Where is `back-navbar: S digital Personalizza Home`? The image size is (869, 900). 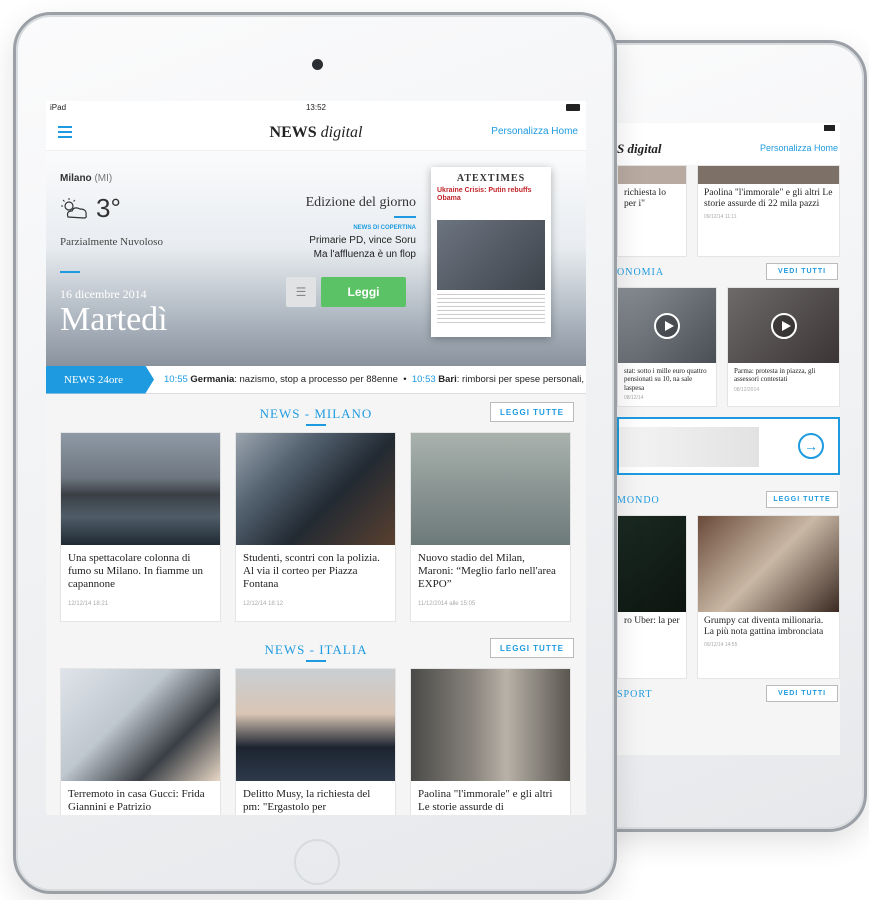
back-navbar: S digital Personalizza Home is located at coordinates (728, 149).